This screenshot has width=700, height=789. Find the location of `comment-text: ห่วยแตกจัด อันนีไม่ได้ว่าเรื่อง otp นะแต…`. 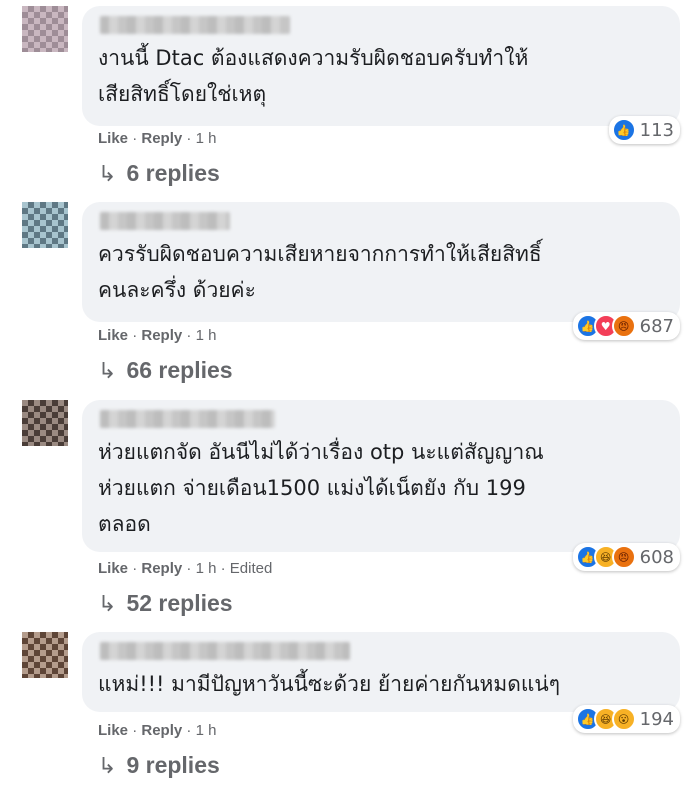

comment-text: ห่วยแตกจัด อันนีไม่ได้ว่าเรื่อง otp นะแต… is located at coordinates (321, 488).